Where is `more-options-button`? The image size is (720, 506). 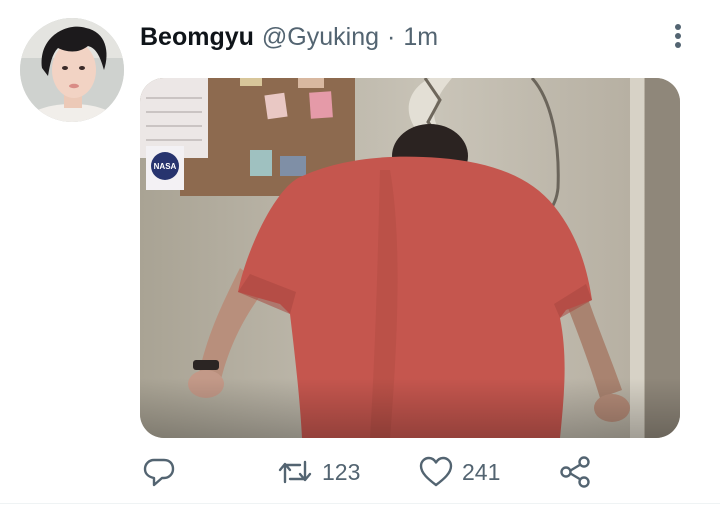
more-options-button is located at coordinates (678, 36).